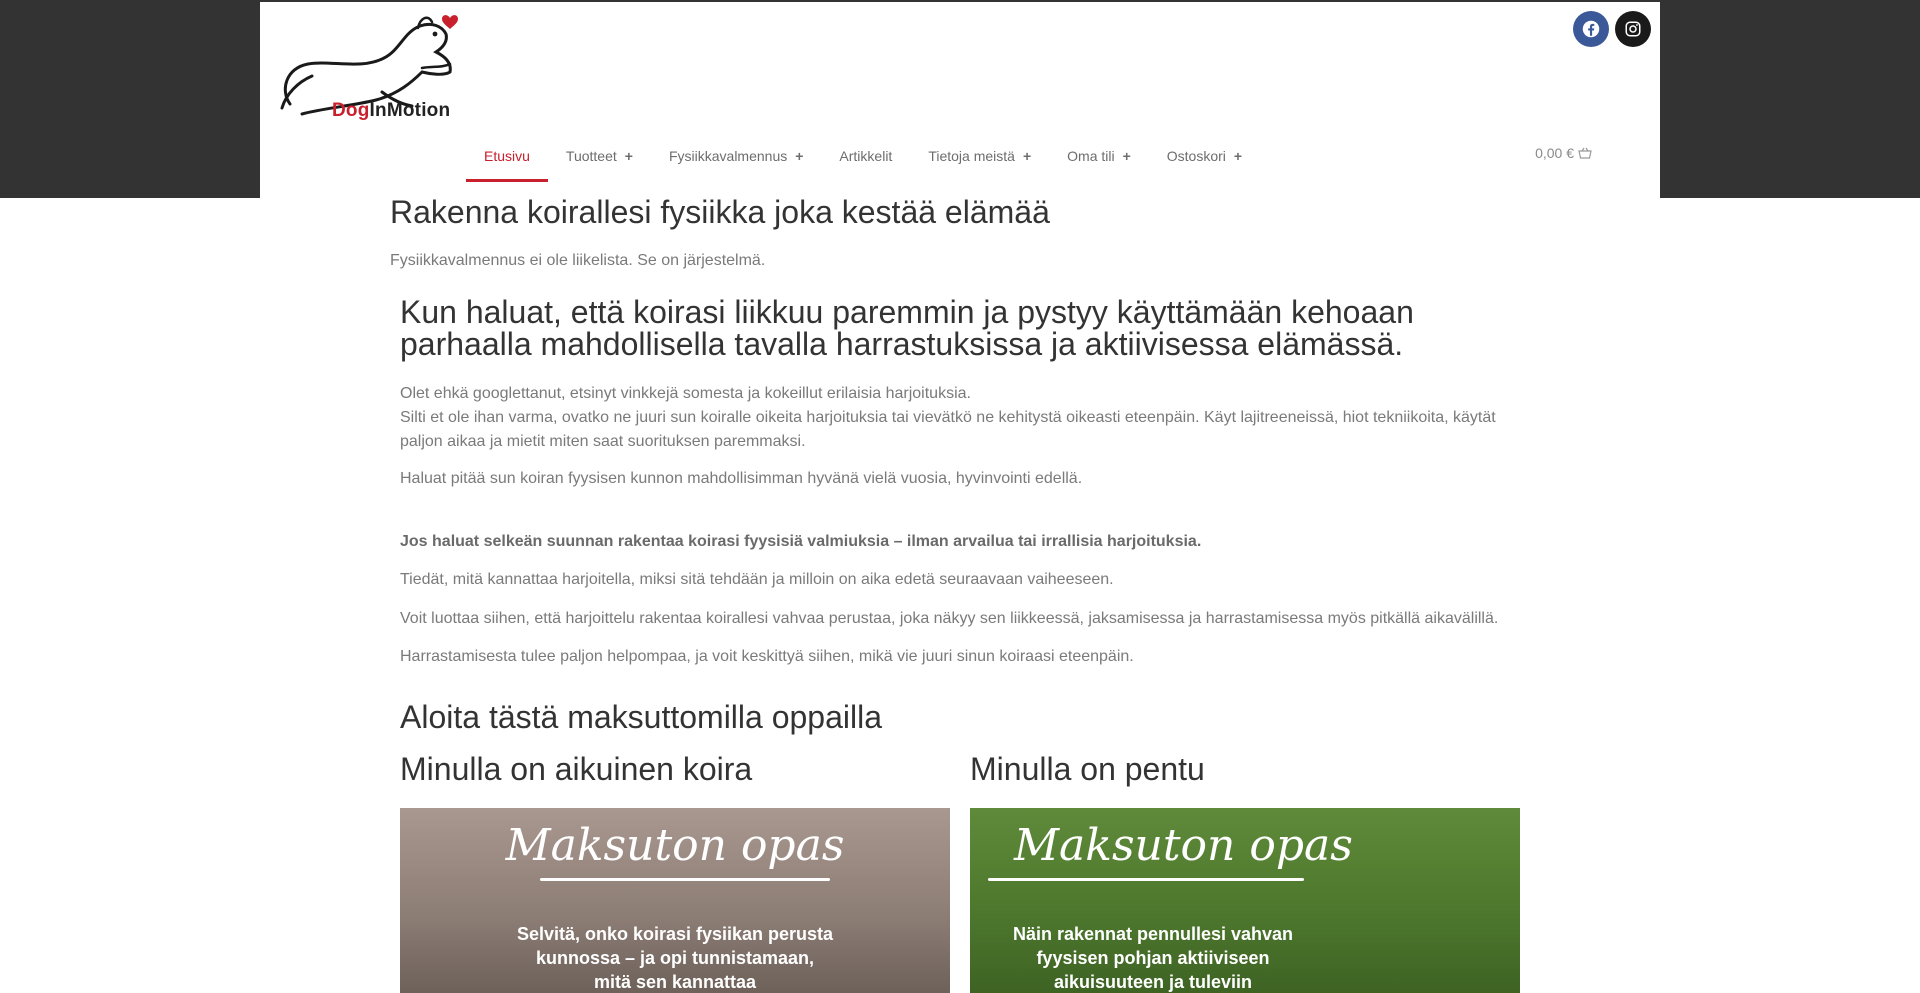  Describe the element at coordinates (1612, 29) in the screenshot. I see `social-links` at that location.